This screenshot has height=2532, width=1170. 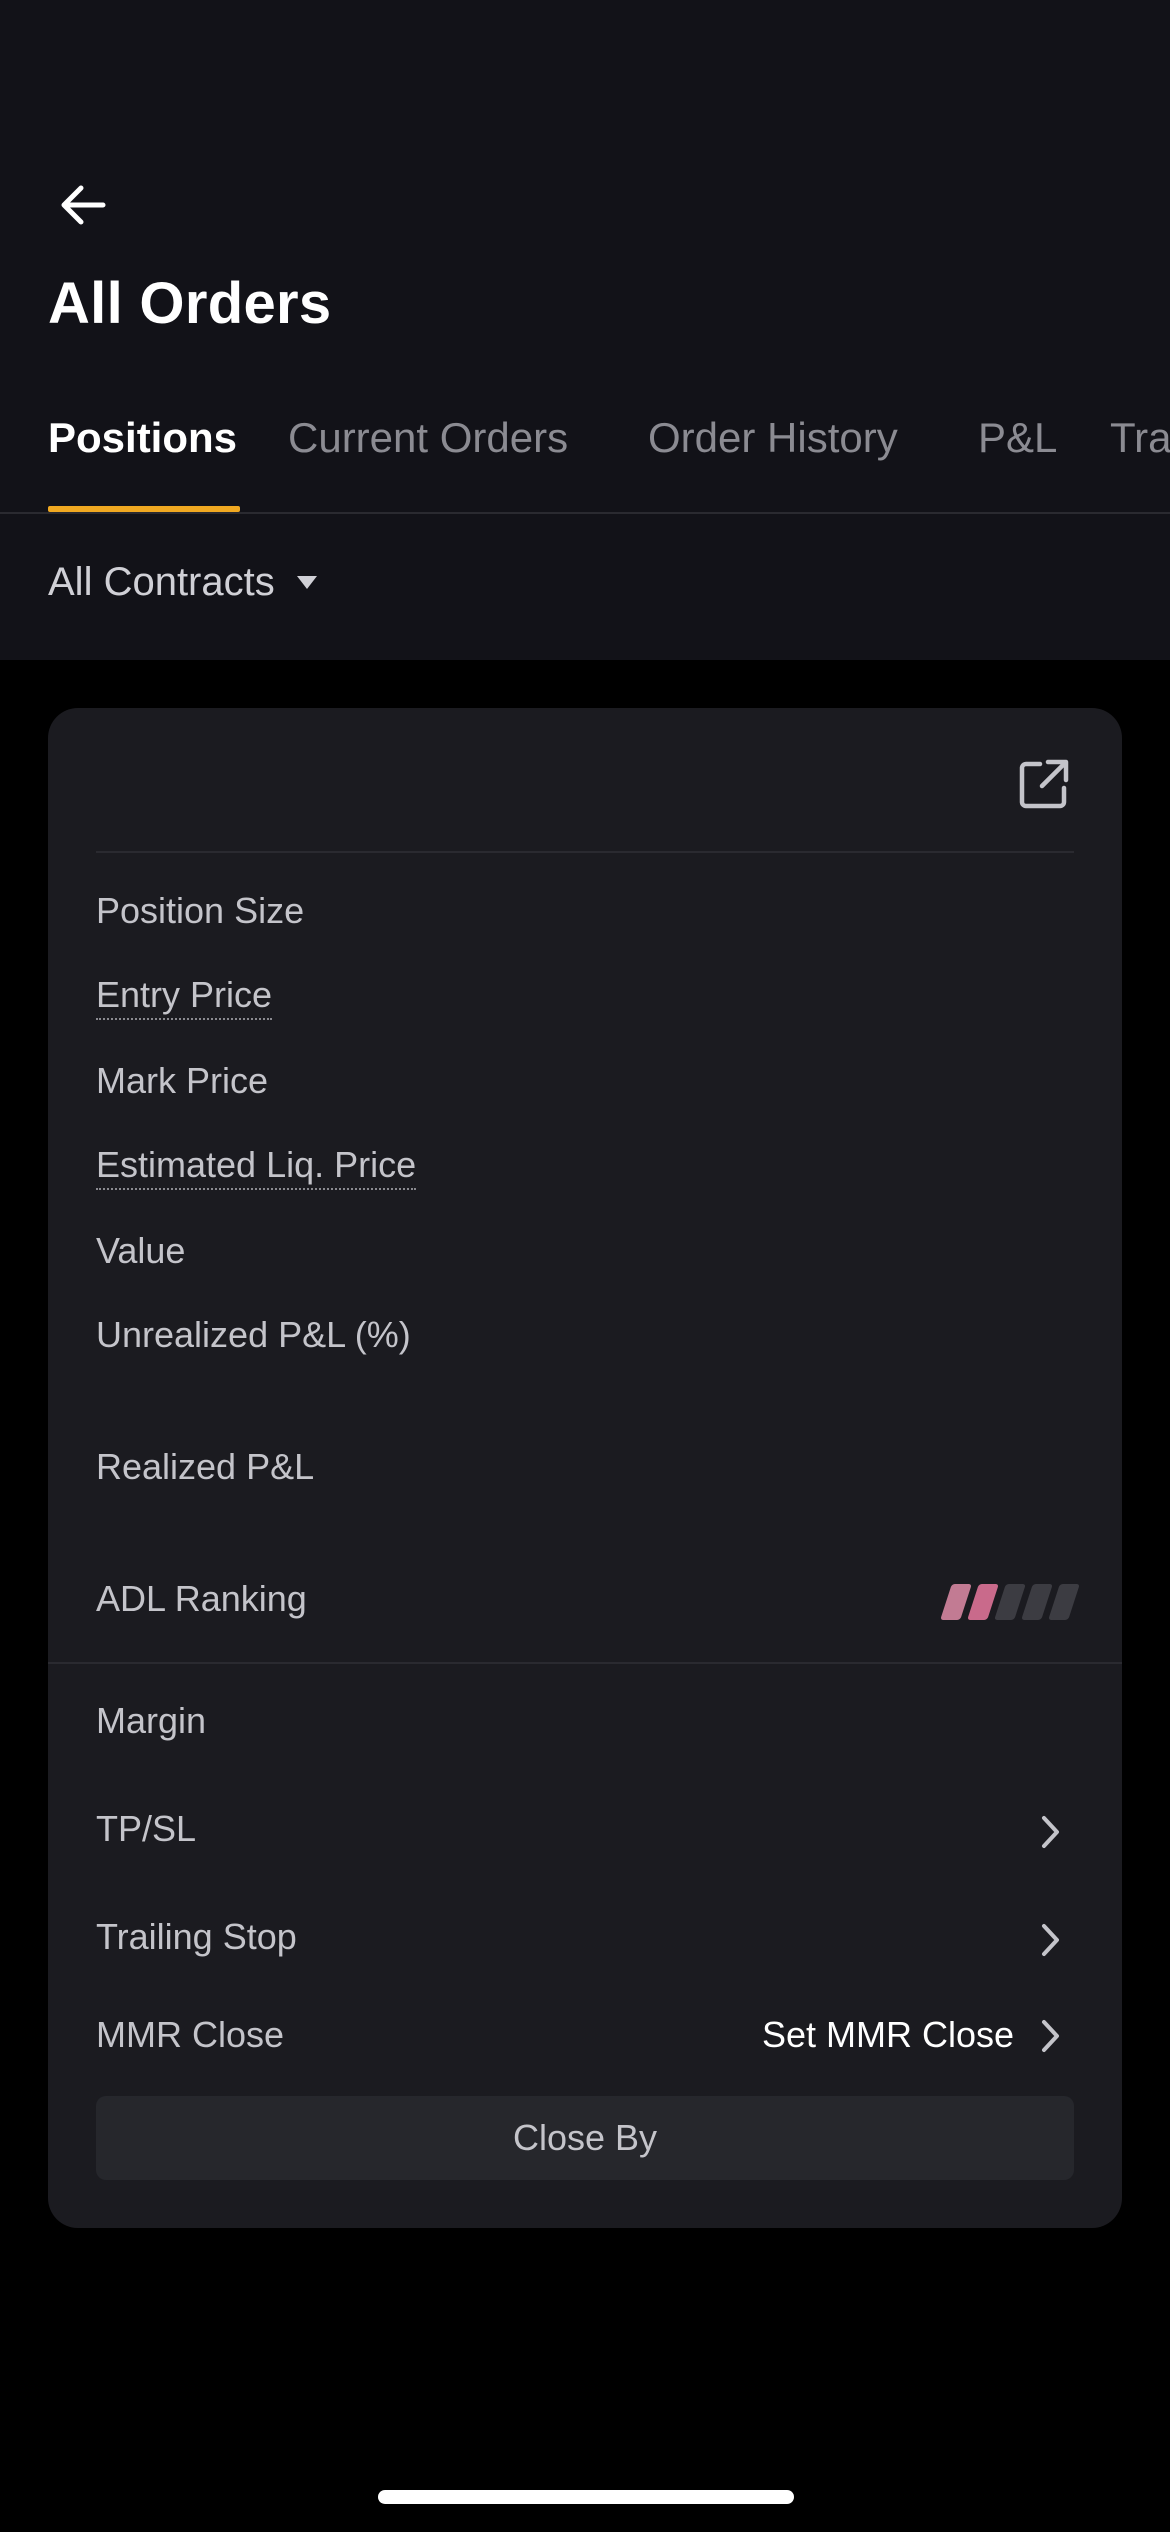 I want to click on margin-label: Margin, so click(x=151, y=1720).